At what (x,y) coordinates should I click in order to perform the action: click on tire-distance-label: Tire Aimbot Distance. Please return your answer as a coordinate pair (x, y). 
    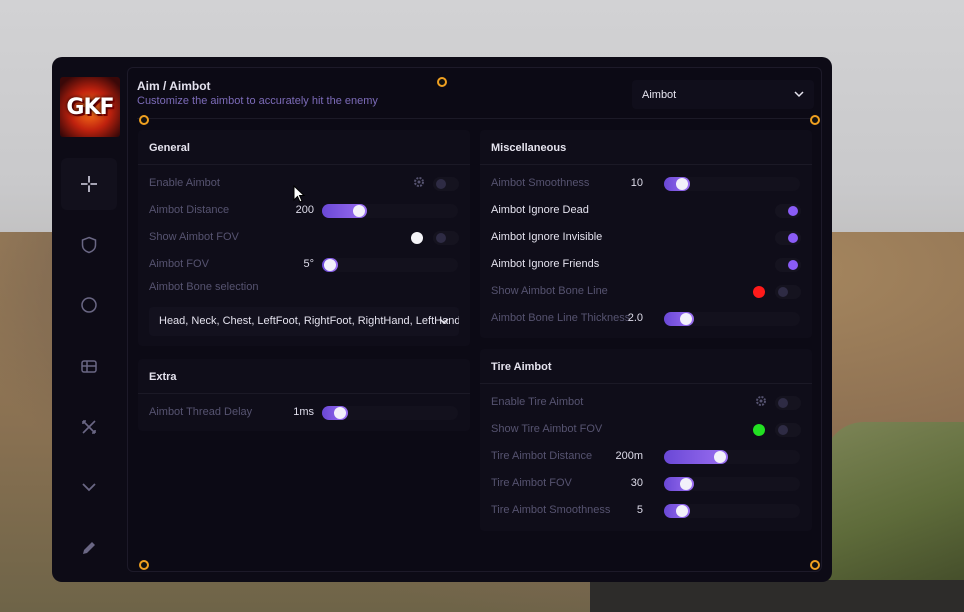
    Looking at the image, I should click on (542, 456).